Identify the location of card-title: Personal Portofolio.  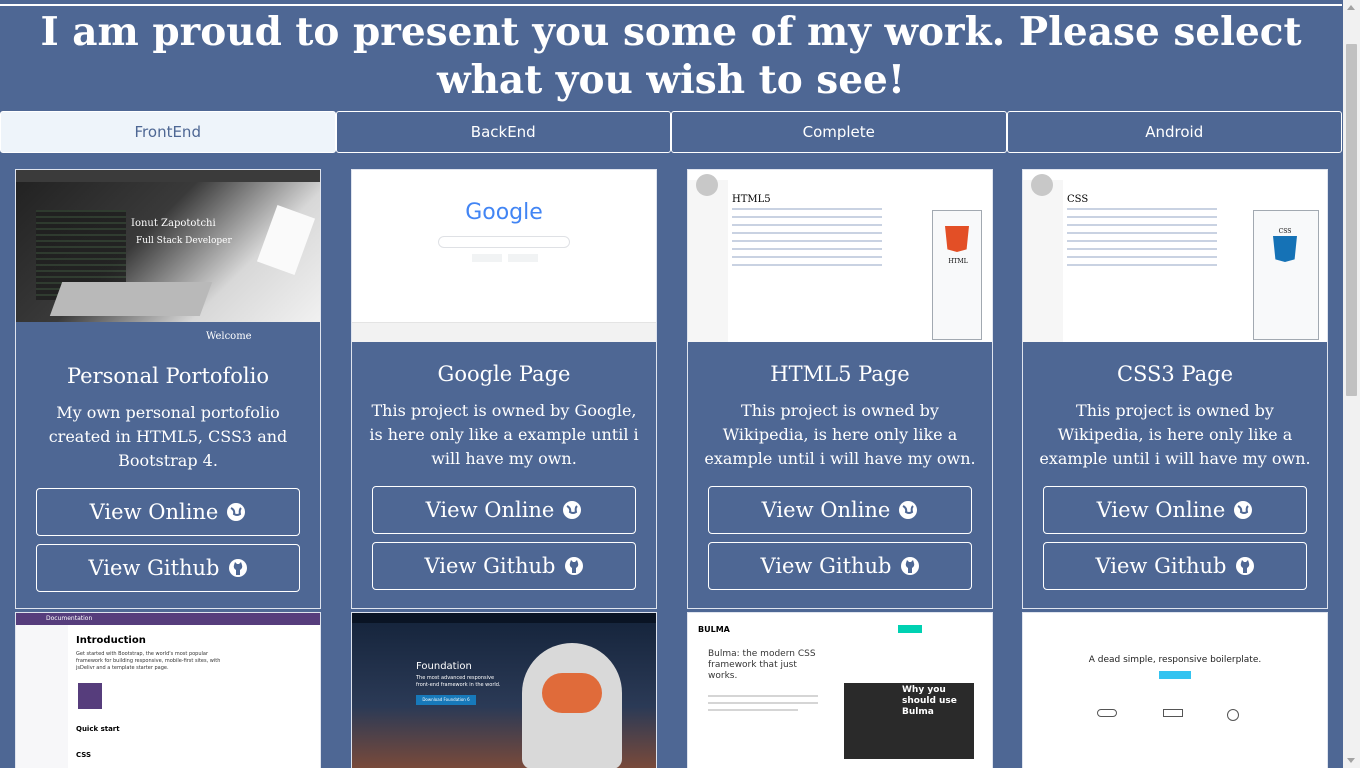
(168, 376).